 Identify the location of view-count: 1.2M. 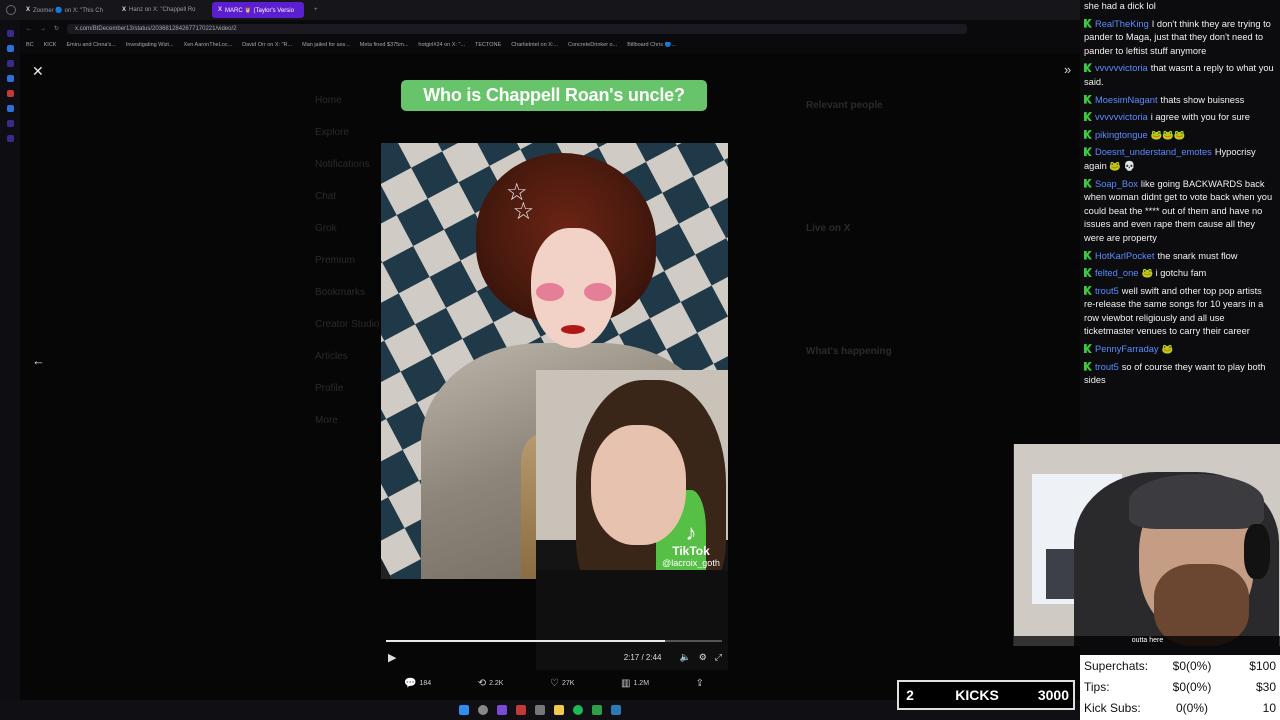
(641, 683).